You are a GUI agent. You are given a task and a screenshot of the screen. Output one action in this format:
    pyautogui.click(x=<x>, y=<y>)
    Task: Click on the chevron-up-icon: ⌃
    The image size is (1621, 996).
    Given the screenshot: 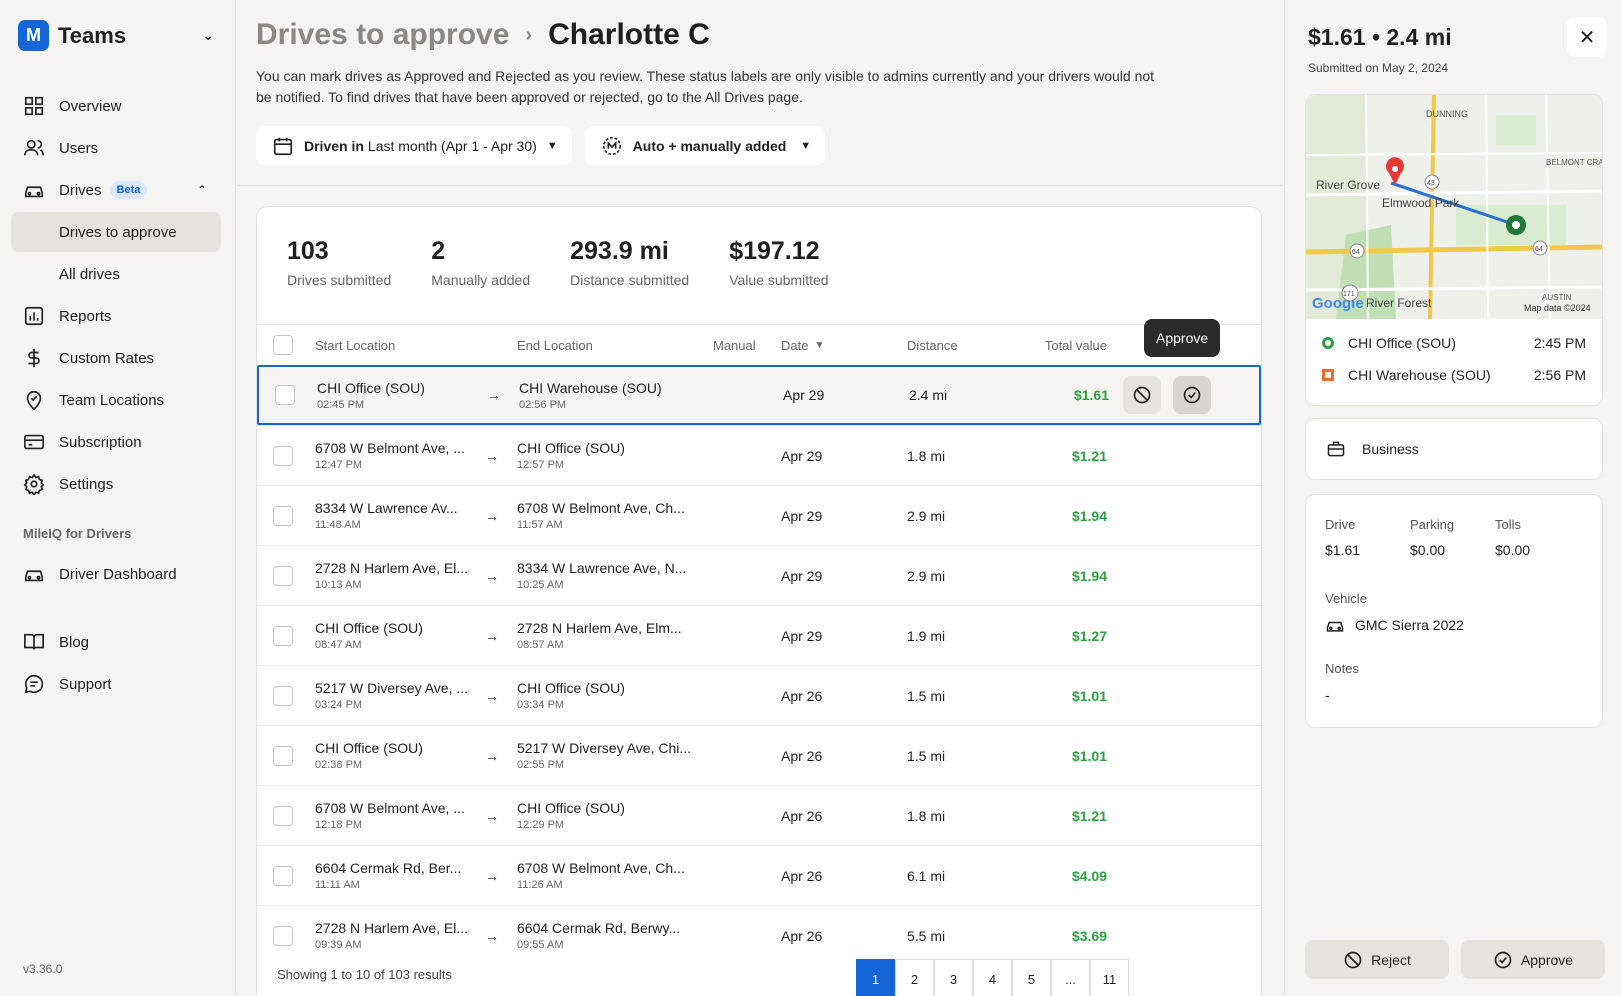 What is the action you would take?
    pyautogui.click(x=202, y=190)
    